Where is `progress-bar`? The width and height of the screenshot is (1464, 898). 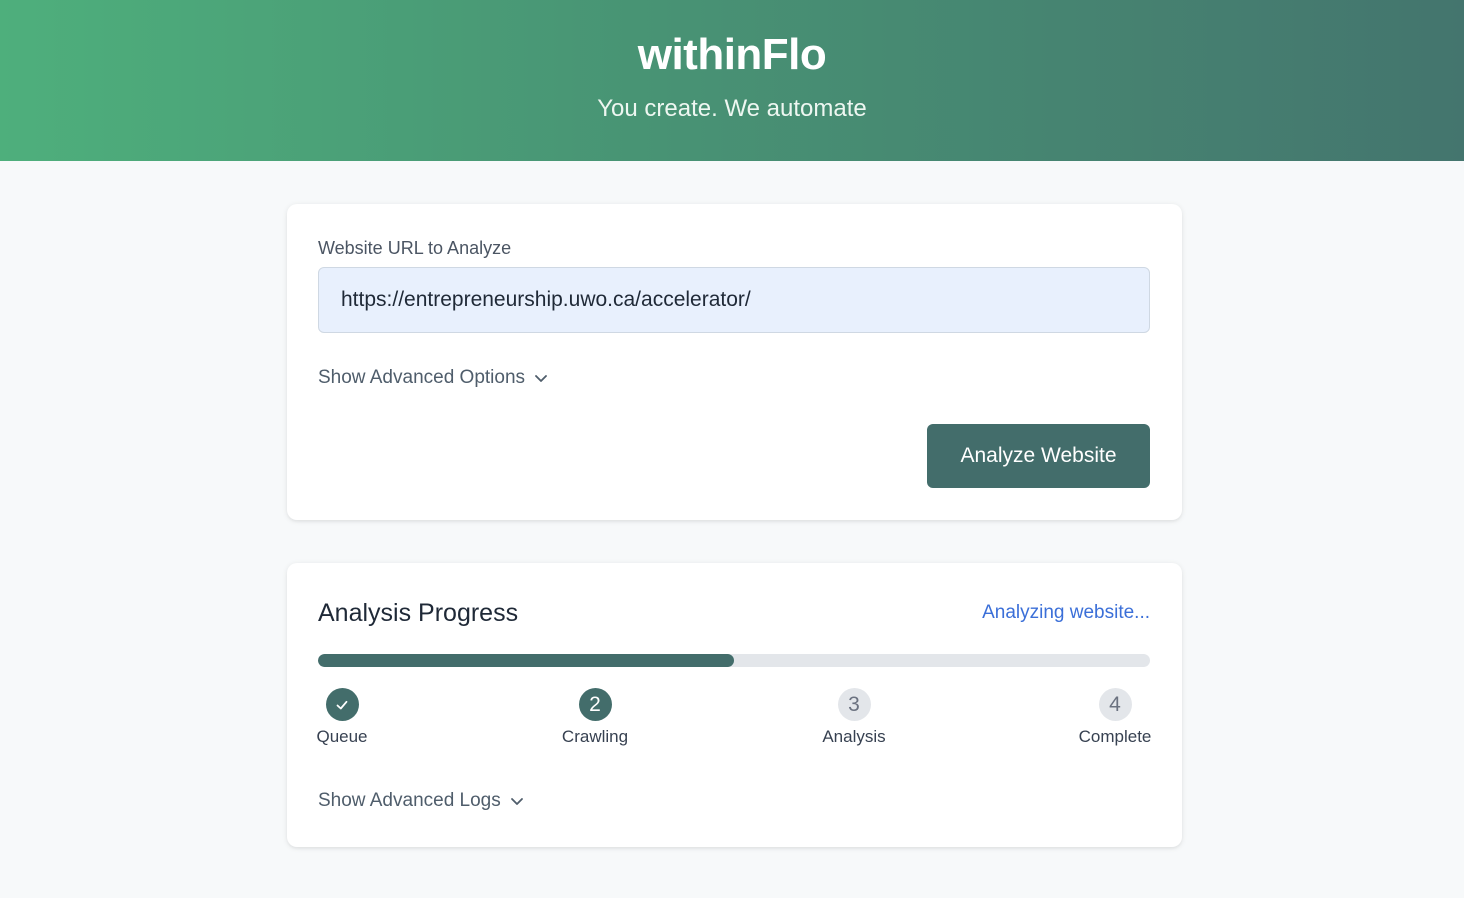 progress-bar is located at coordinates (734, 660).